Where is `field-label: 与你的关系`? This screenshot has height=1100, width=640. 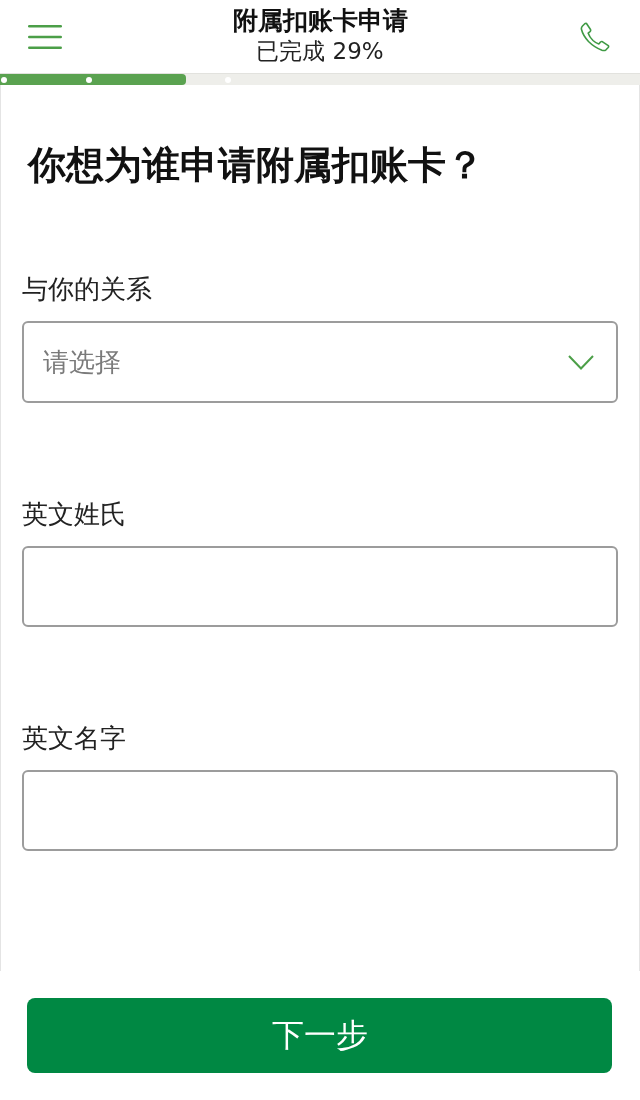
field-label: 与你的关系 is located at coordinates (87, 289).